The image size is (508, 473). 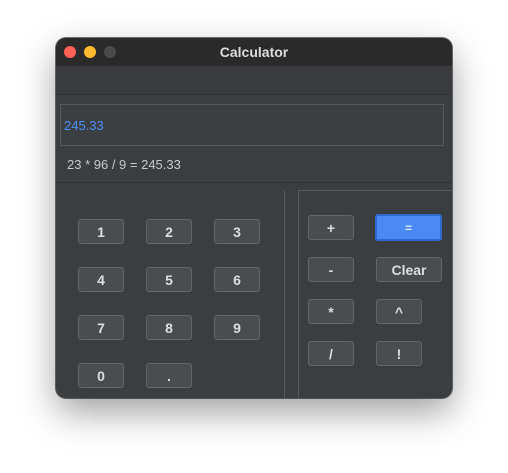 What do you see at coordinates (169, 279) in the screenshot?
I see `digit-5-button: 5` at bounding box center [169, 279].